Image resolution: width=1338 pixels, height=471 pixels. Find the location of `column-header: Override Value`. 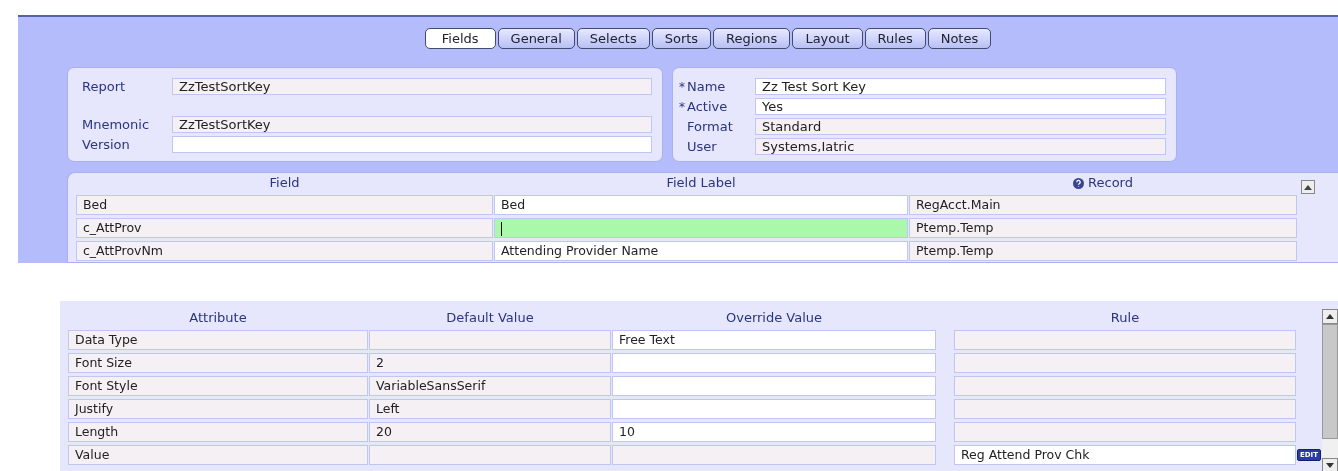

column-header: Override Value is located at coordinates (774, 318).